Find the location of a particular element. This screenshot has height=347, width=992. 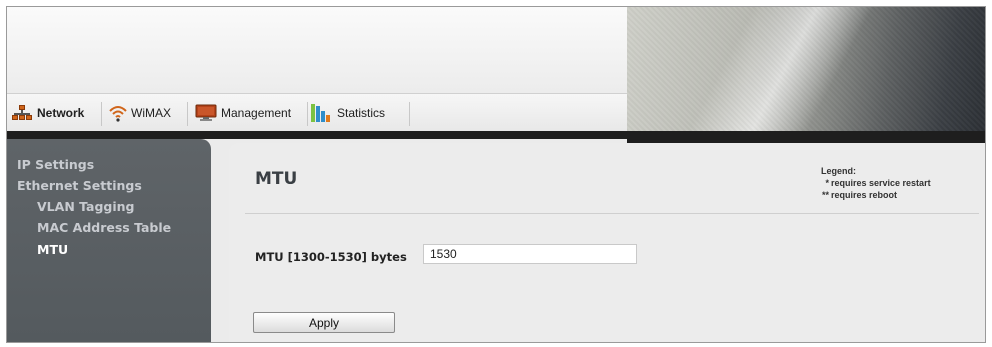

legend-item: * requires service restart is located at coordinates (876, 183).